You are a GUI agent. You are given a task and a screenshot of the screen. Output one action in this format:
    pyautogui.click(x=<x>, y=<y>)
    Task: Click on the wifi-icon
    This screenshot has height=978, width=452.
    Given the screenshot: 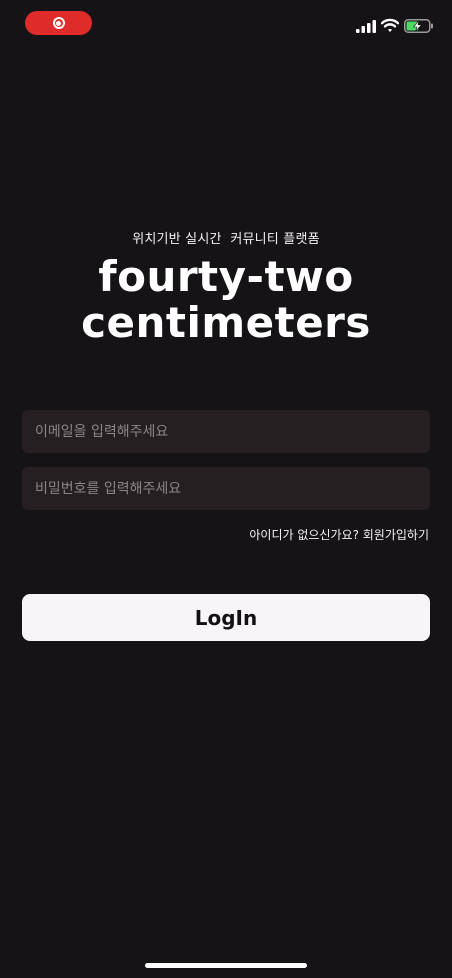 What is the action you would take?
    pyautogui.click(x=390, y=25)
    